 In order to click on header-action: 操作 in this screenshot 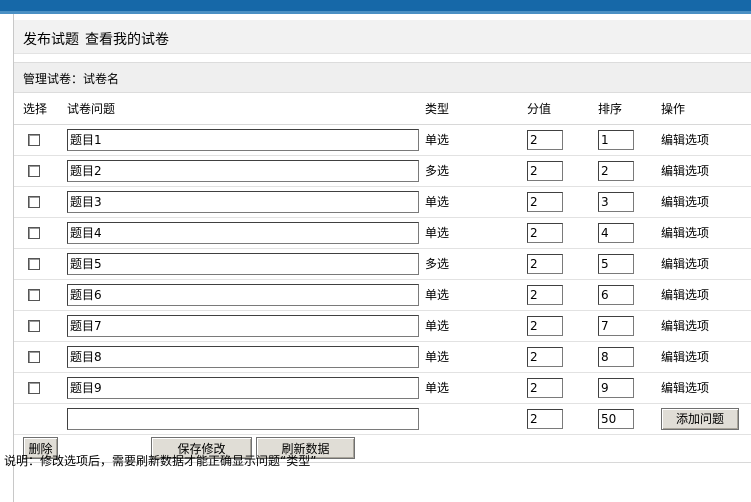, I will do `click(706, 109)`.